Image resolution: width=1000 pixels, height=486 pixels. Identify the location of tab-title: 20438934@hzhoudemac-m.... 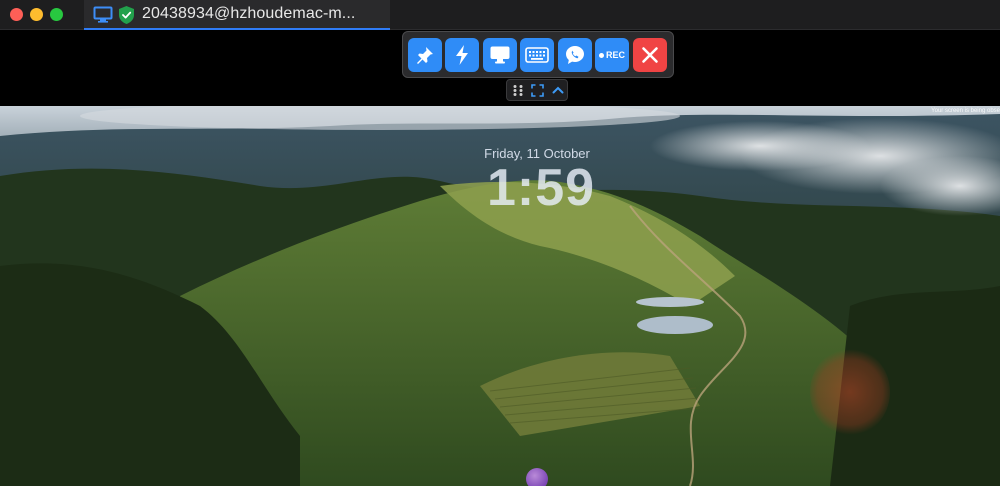
(249, 13).